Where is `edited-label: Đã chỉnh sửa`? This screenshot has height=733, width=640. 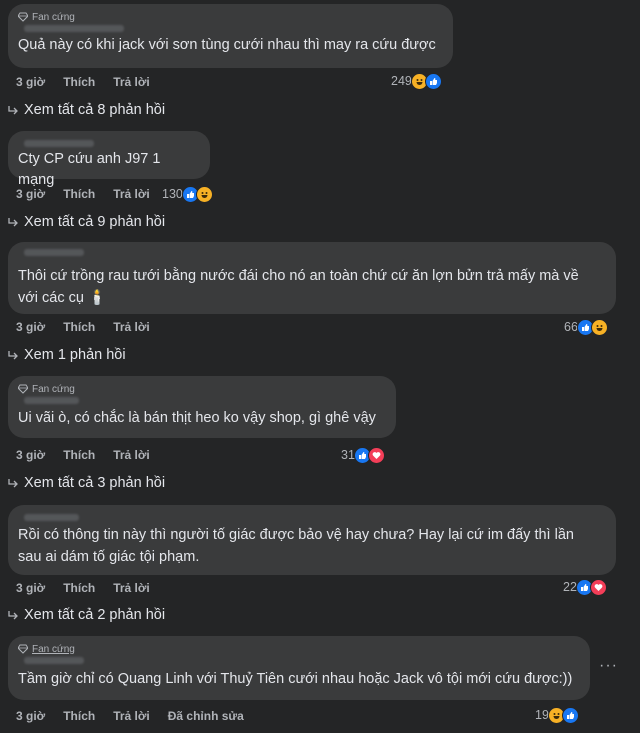
edited-label: Đã chỉnh sửa is located at coordinates (206, 716).